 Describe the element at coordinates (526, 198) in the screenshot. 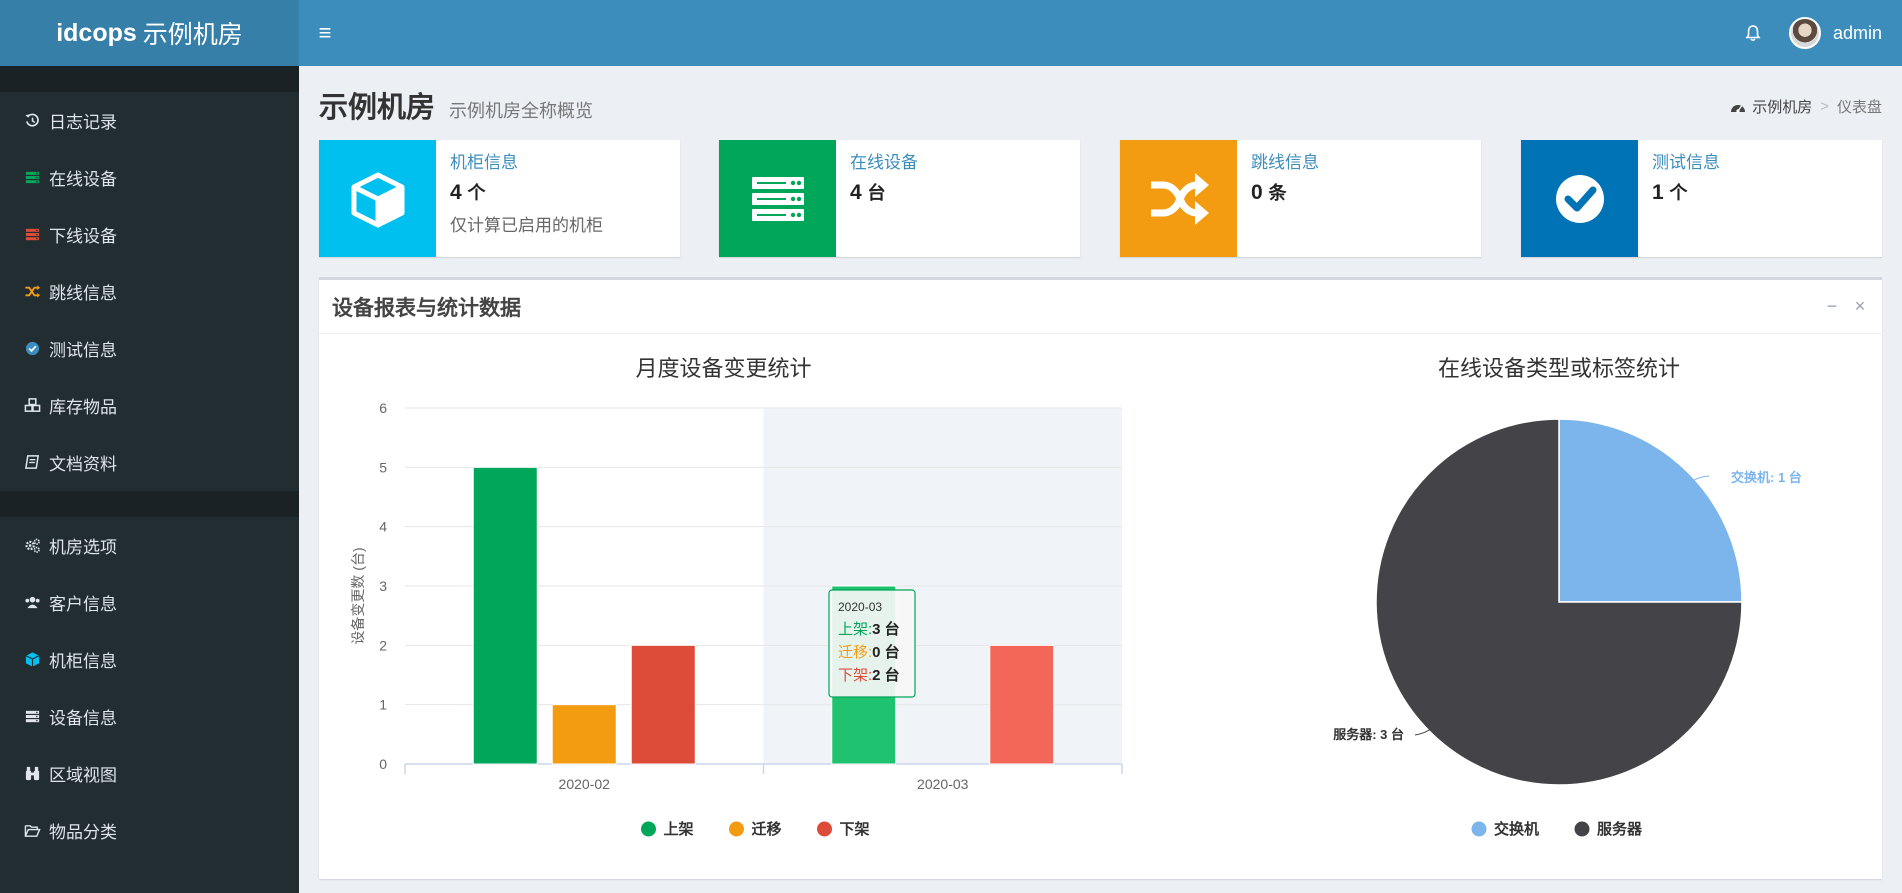

I see `info-box-content: 机柜信息 4 个 仅计算已启用的机柜` at that location.